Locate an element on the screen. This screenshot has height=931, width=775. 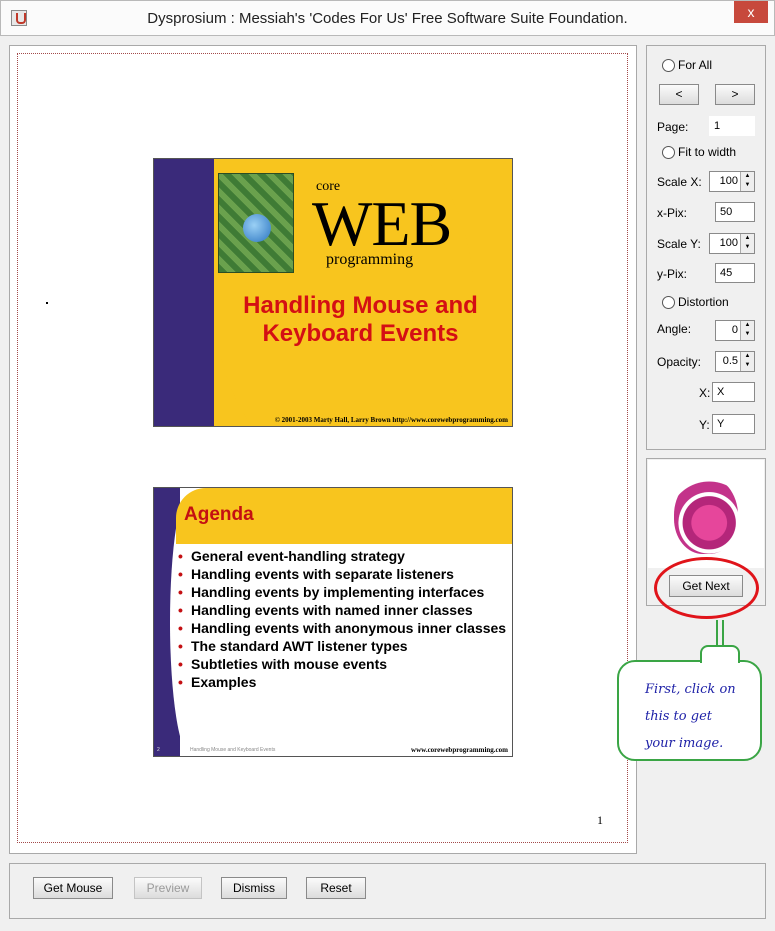
list-item: Examples is located at coordinates (345, 682).